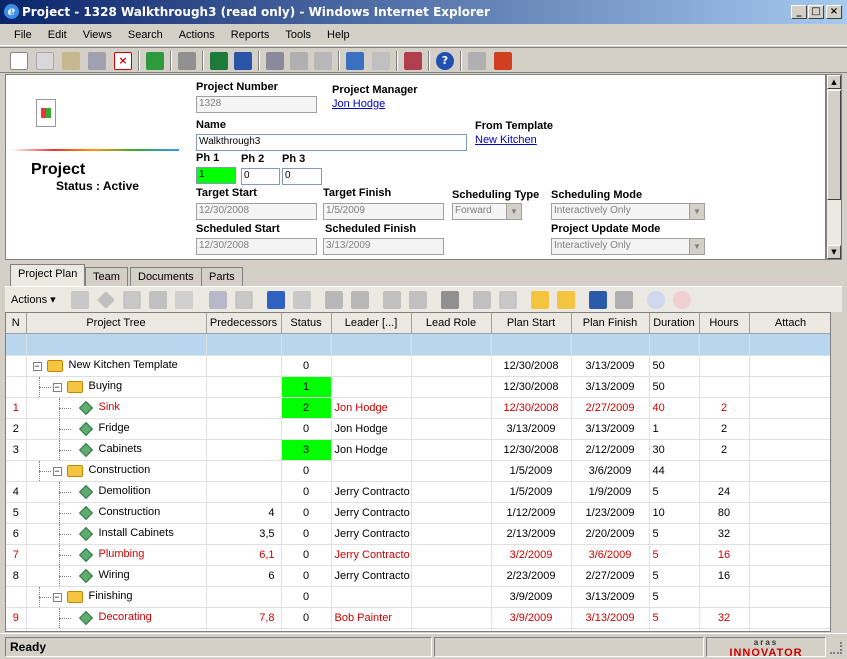 This screenshot has width=847, height=659. I want to click on menu-tools: Tools, so click(298, 33).